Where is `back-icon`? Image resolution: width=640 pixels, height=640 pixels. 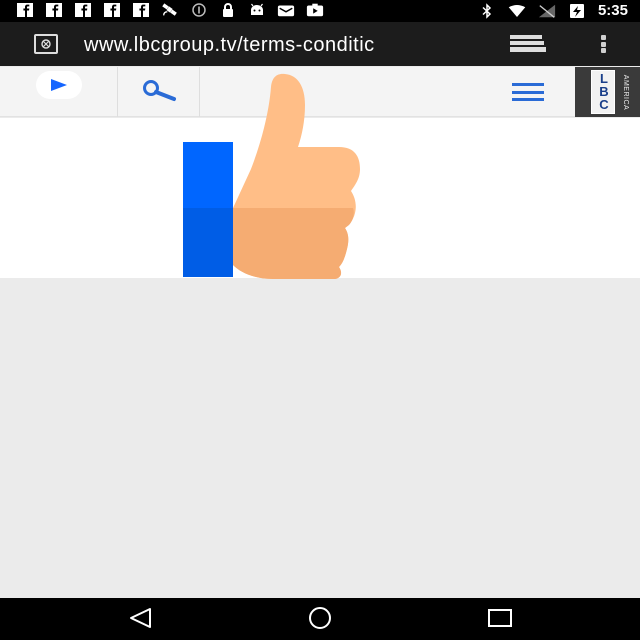 back-icon is located at coordinates (141, 618).